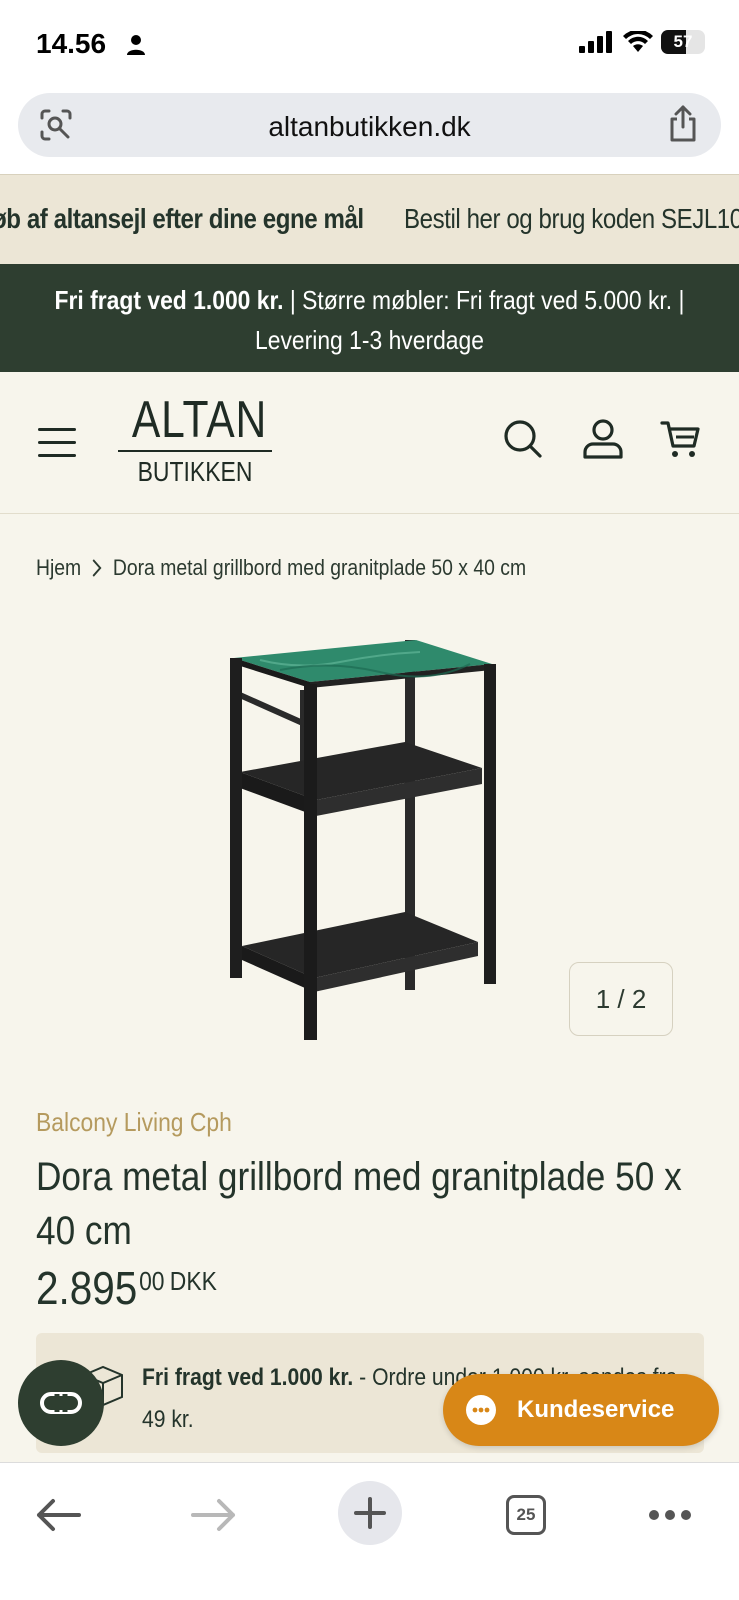  Describe the element at coordinates (370, 845) in the screenshot. I see `product-image` at that location.